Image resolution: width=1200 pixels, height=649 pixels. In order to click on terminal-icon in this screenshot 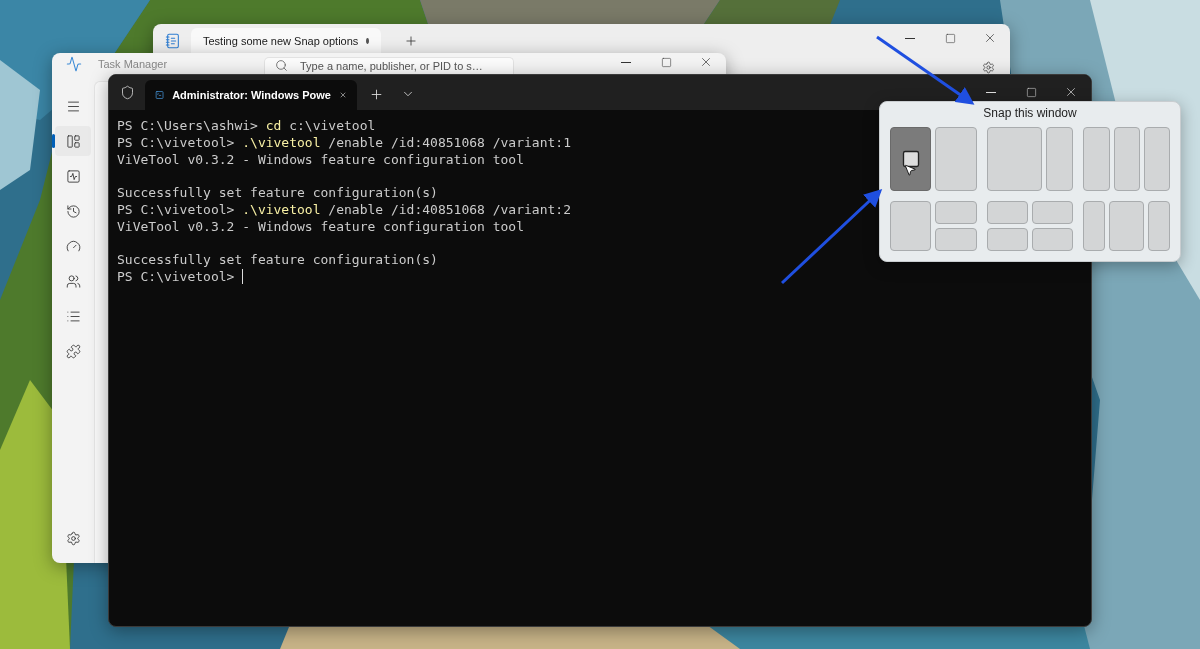, I will do `click(910, 159)`.